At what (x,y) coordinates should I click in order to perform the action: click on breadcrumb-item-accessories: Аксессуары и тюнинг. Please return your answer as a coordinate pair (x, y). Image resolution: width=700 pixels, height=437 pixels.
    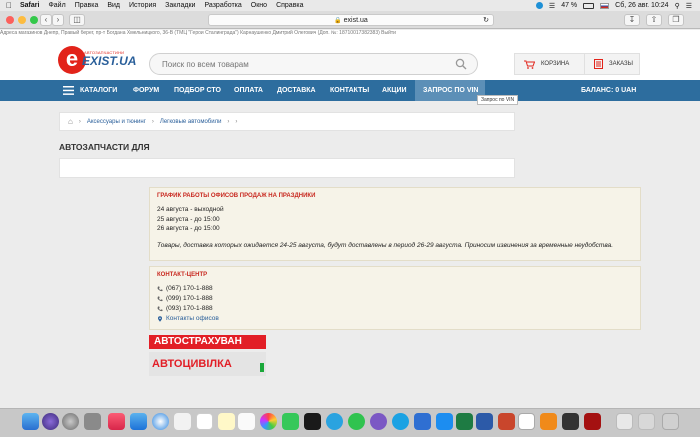
    Looking at the image, I should click on (116, 122).